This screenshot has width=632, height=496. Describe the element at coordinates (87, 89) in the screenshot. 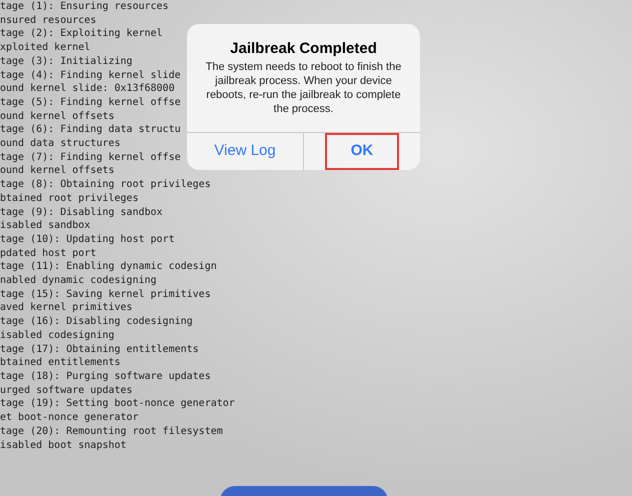

I see `log-line: ound kernel slide: 0x13f68000` at that location.